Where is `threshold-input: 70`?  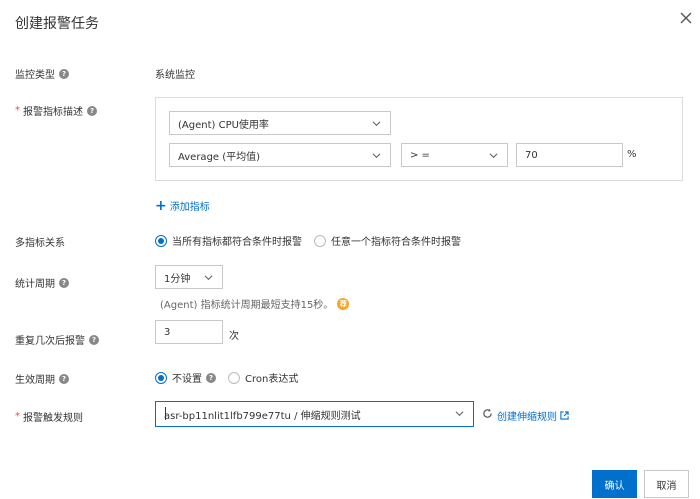
threshold-input: 70 is located at coordinates (569, 155).